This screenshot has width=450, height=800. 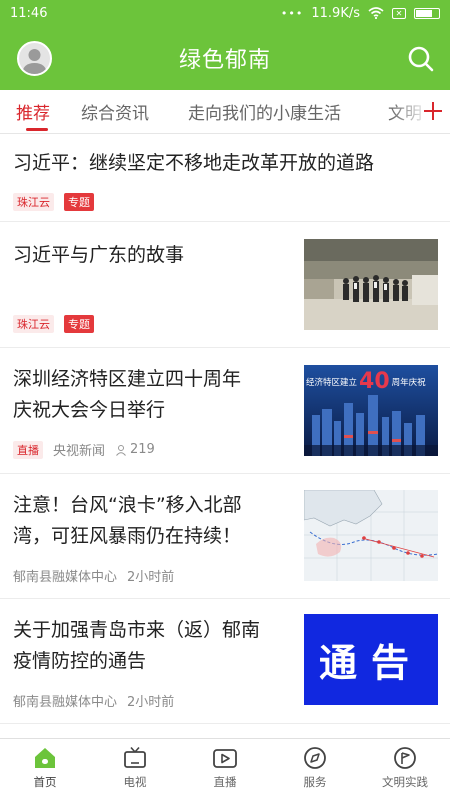 I want to click on typhoon-track-map-image, so click(x=371, y=535).